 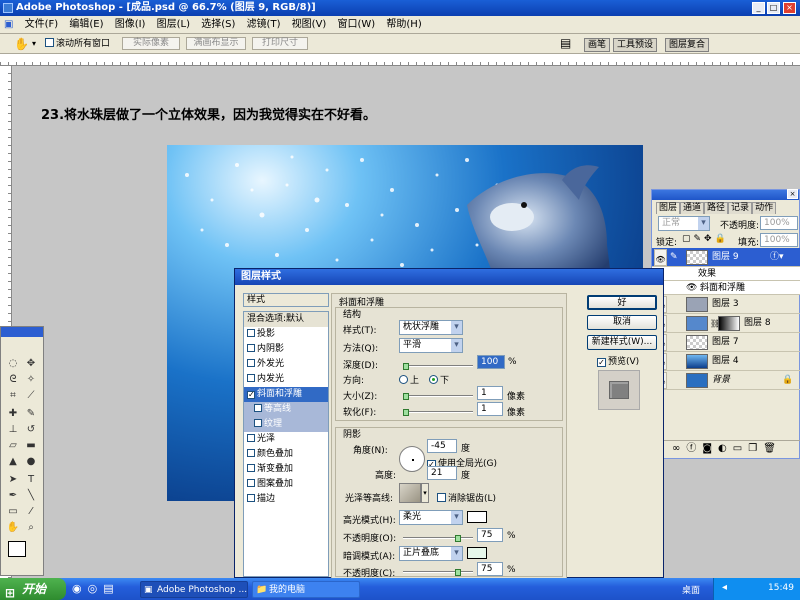 I want to click on tab-paths: 路径, so click(x=716, y=208).